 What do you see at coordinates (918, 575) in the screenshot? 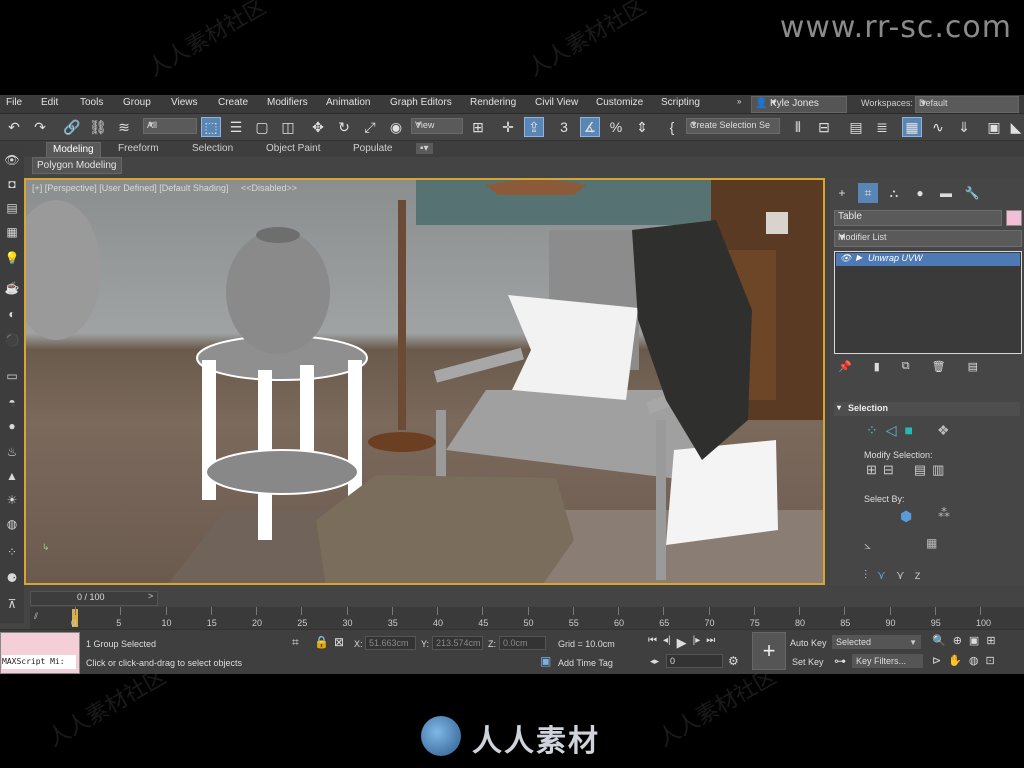
I see `select-z-icon: z` at bounding box center [918, 575].